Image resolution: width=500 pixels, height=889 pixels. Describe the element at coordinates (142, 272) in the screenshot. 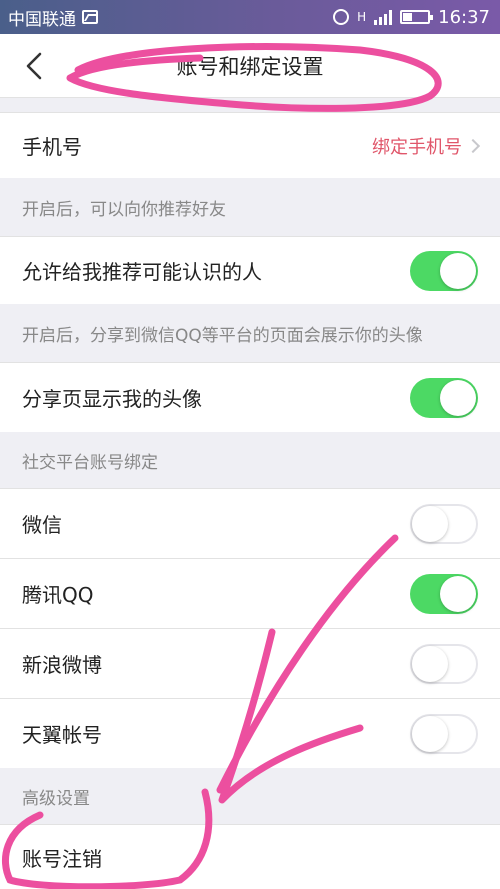

I see `recommend-label: 允许给我推荐可能认识的人` at that location.